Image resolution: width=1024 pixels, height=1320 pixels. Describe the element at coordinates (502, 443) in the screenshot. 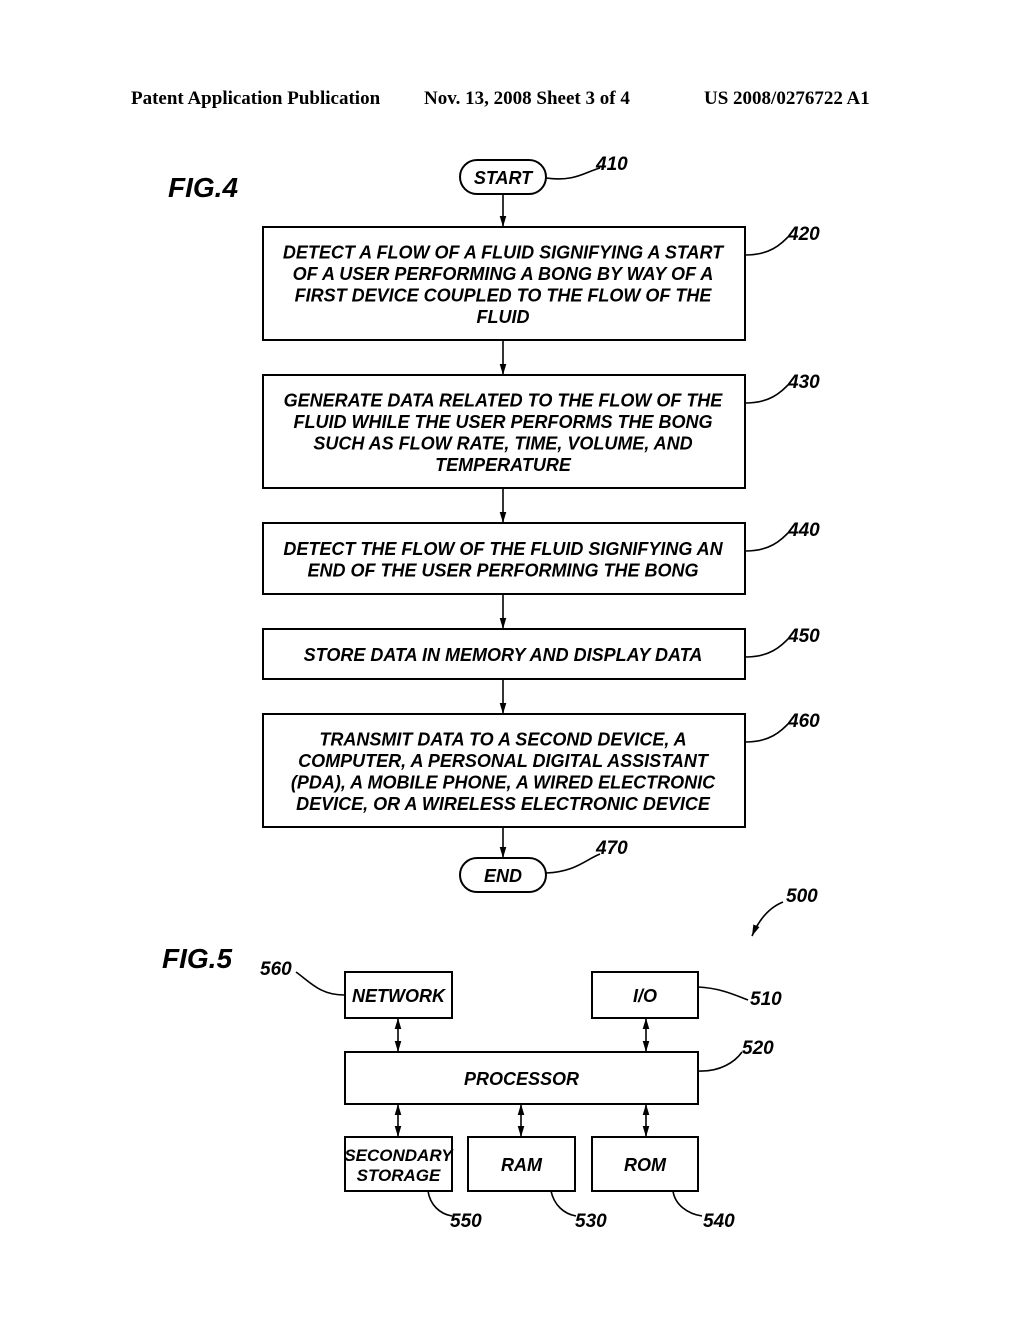

I see `step-text-line: SUCH AS FLOW RATE, TIME, VOLUME, AND` at that location.